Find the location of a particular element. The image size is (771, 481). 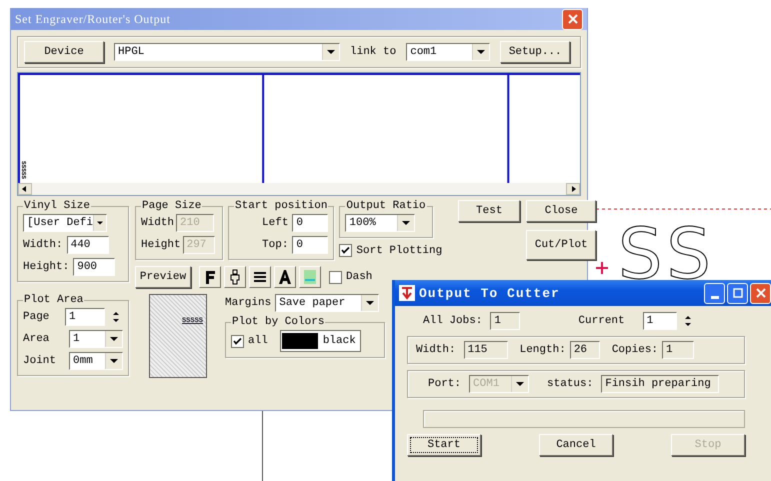

field-label: Margins is located at coordinates (248, 303).